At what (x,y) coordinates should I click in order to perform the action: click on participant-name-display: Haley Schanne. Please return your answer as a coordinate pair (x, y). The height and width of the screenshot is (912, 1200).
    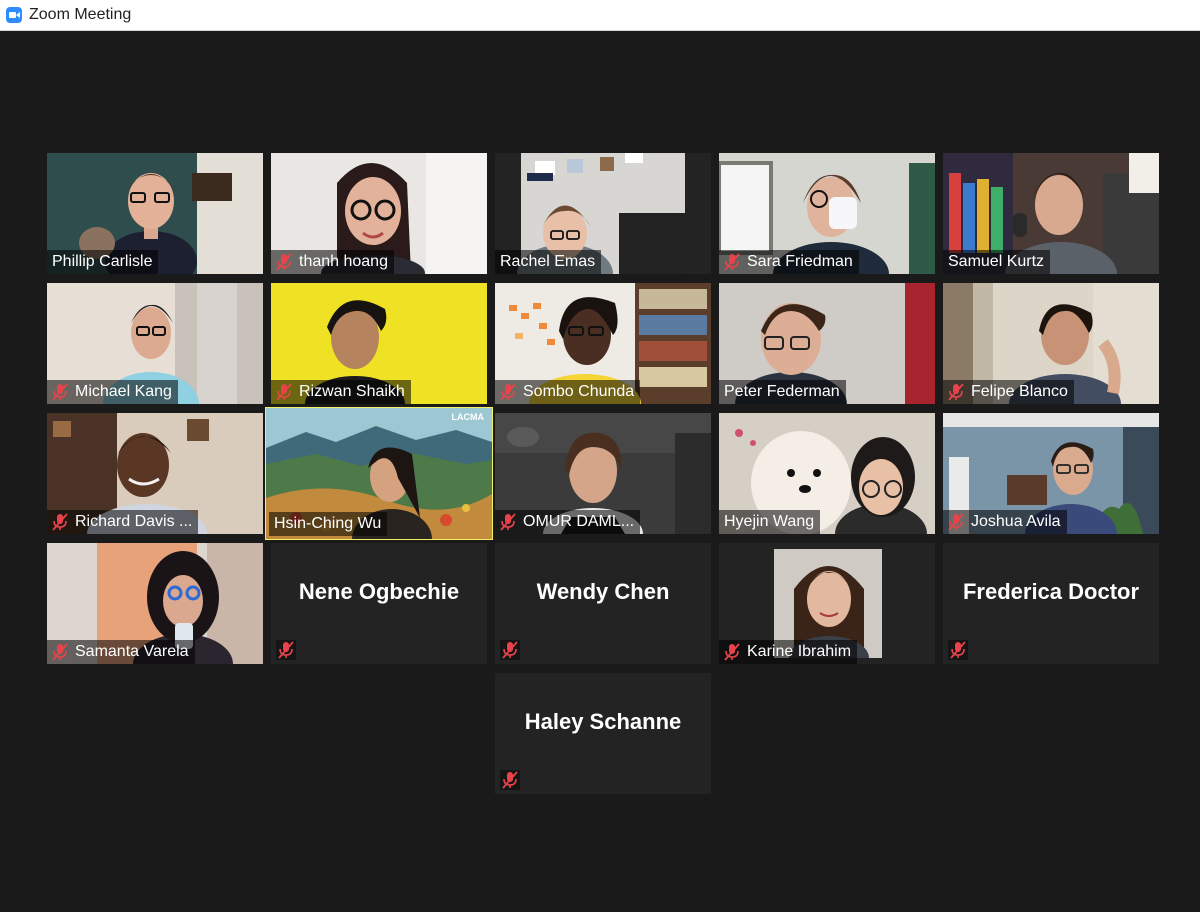
    Looking at the image, I should click on (603, 721).